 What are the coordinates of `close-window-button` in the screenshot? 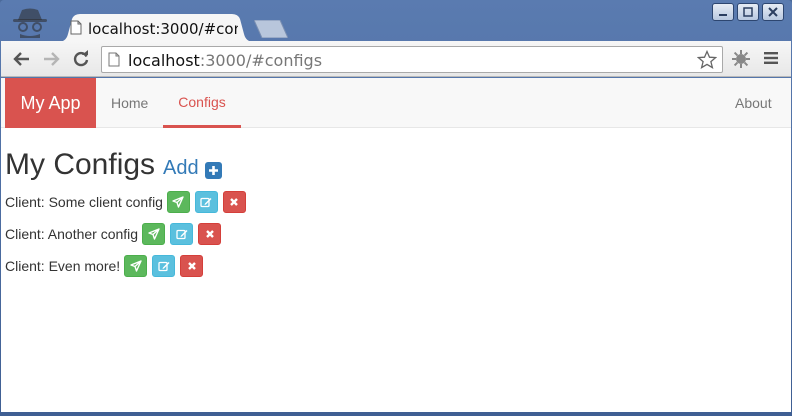 It's located at (773, 12).